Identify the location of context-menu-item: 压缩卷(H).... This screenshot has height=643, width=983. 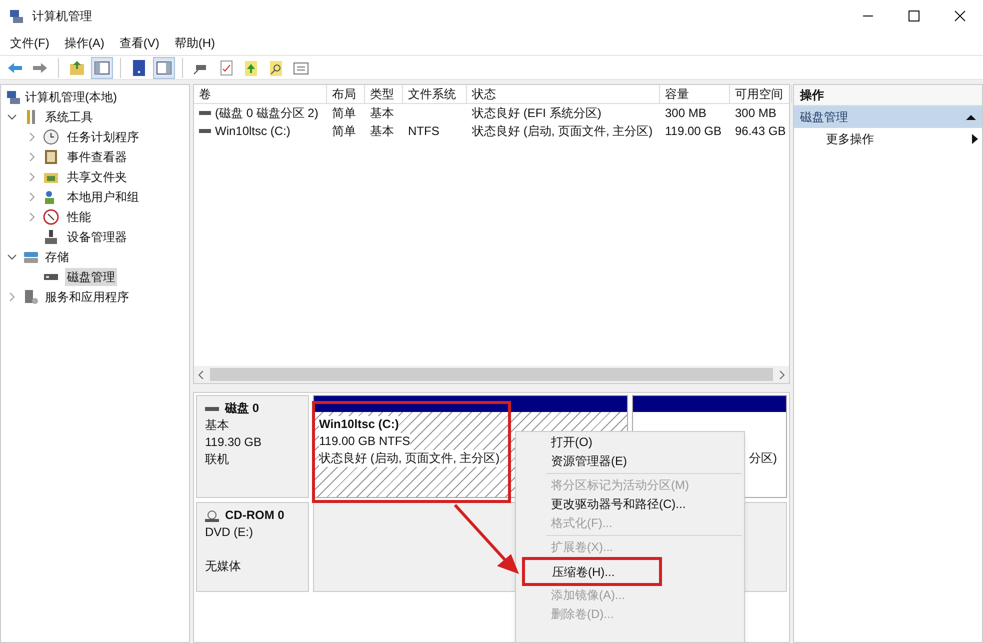
(592, 571).